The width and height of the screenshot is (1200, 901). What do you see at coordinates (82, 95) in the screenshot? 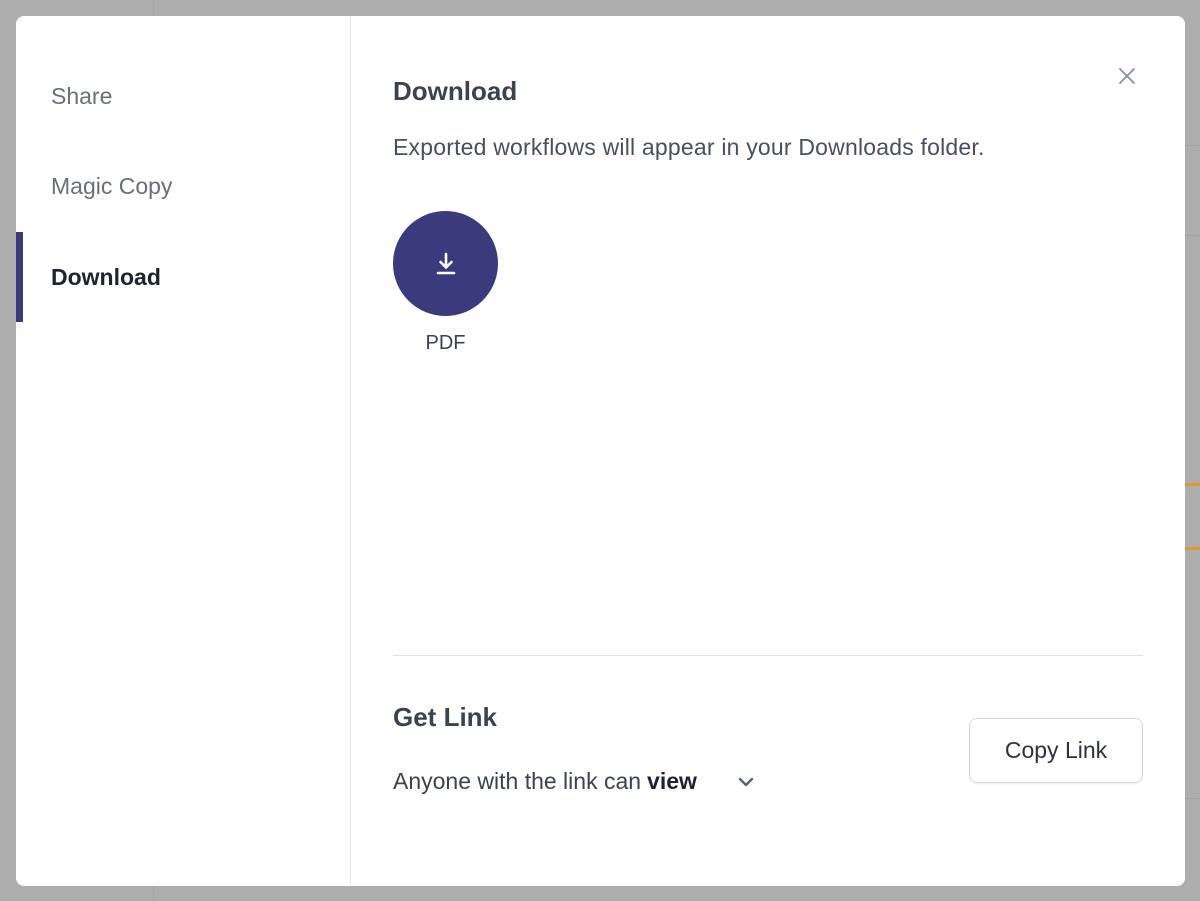
I see `sidebar-item-label: Share` at bounding box center [82, 95].